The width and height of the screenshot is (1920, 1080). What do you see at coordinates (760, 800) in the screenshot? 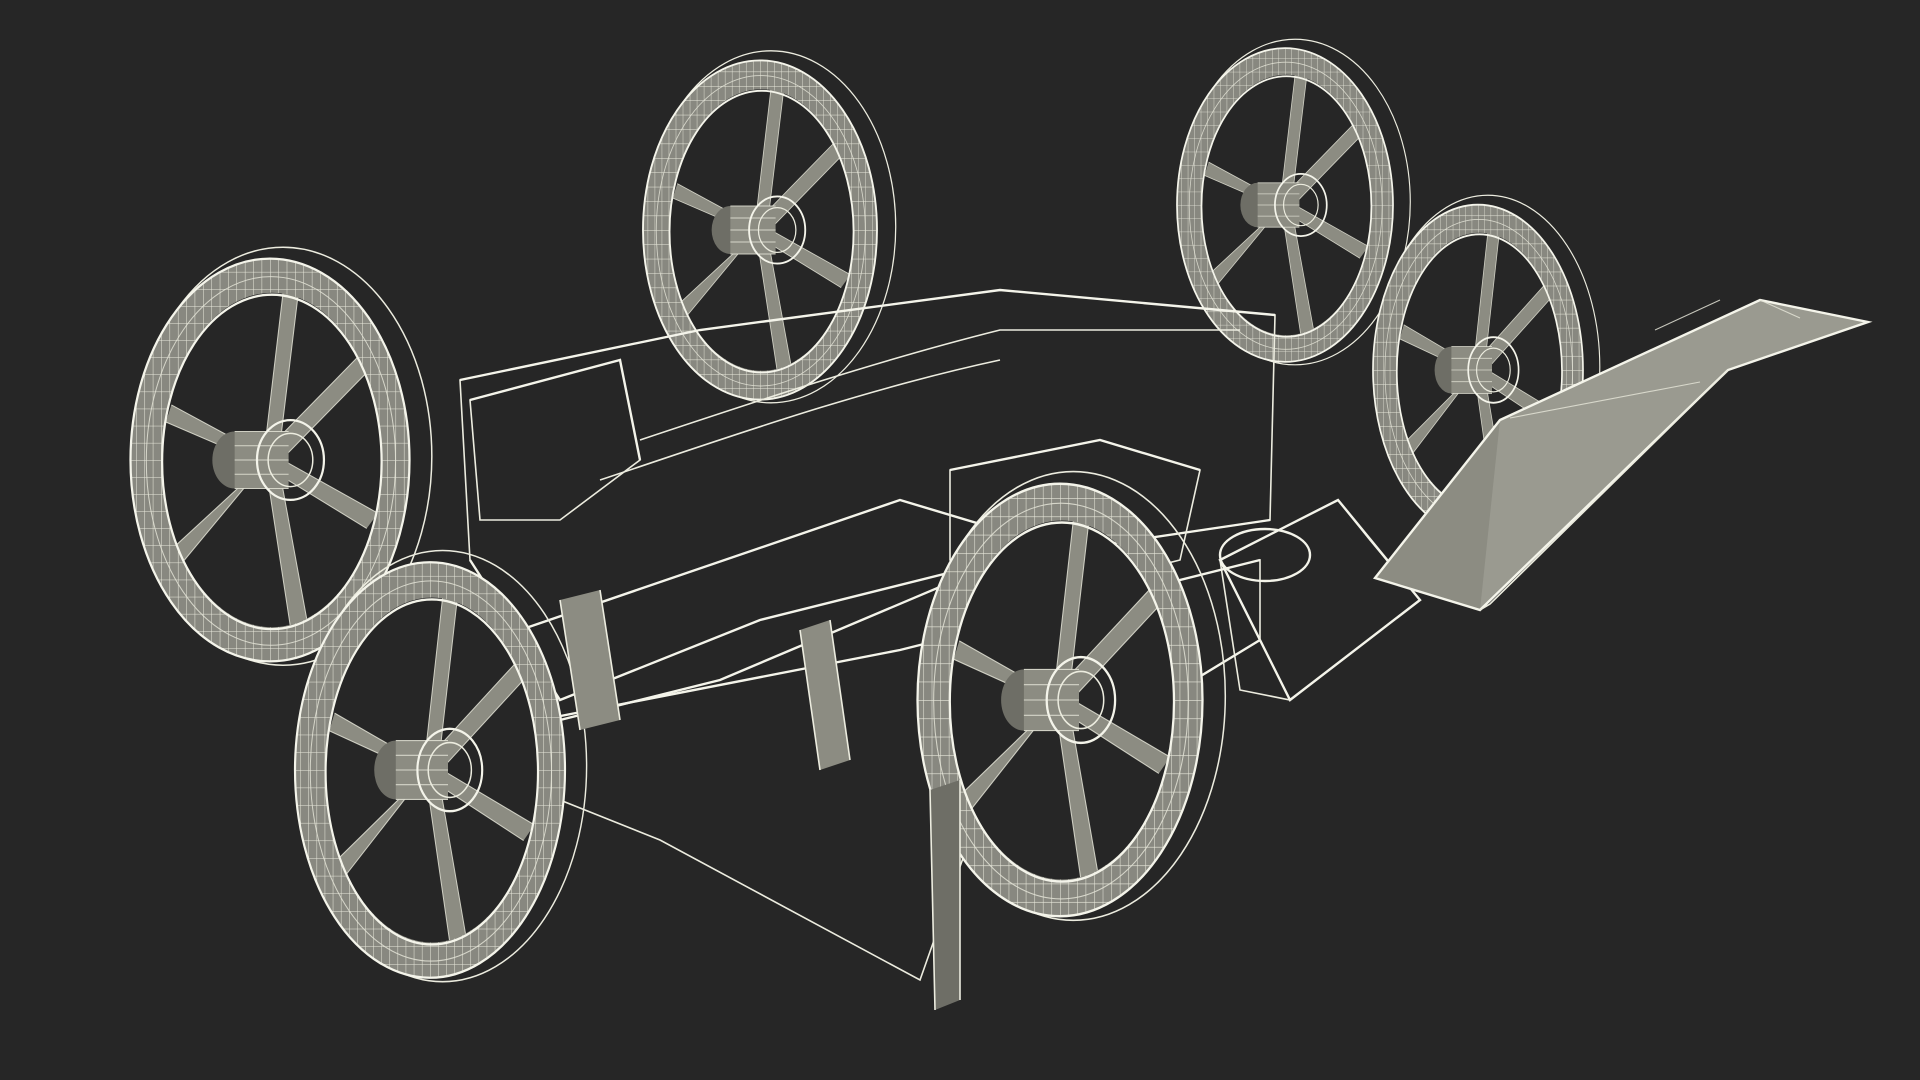
I see `support-struts` at bounding box center [760, 800].